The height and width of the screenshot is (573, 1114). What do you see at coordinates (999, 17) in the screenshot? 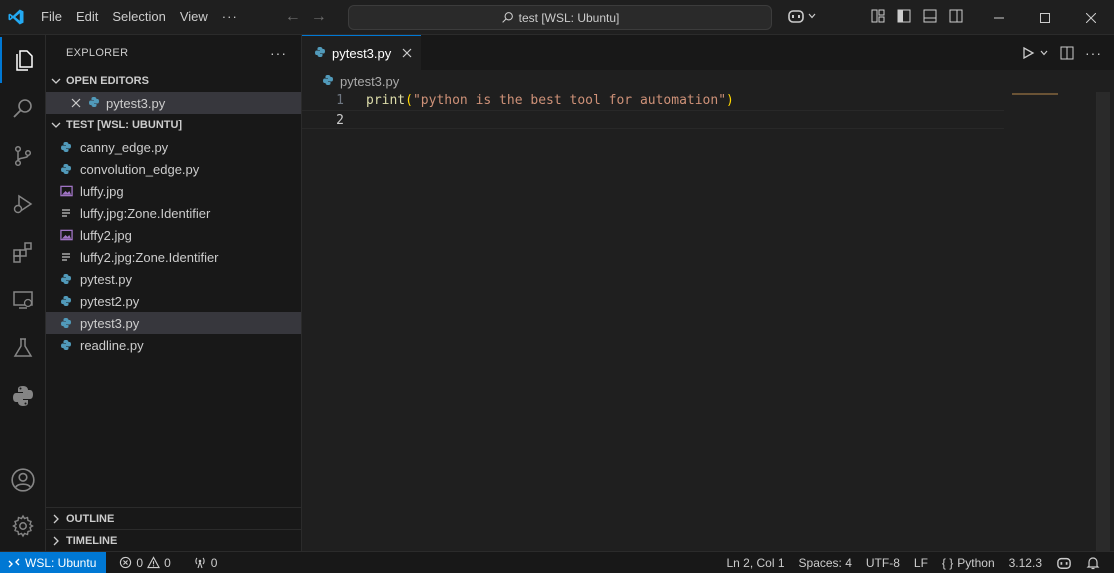
I see `minimize-icon` at bounding box center [999, 17].